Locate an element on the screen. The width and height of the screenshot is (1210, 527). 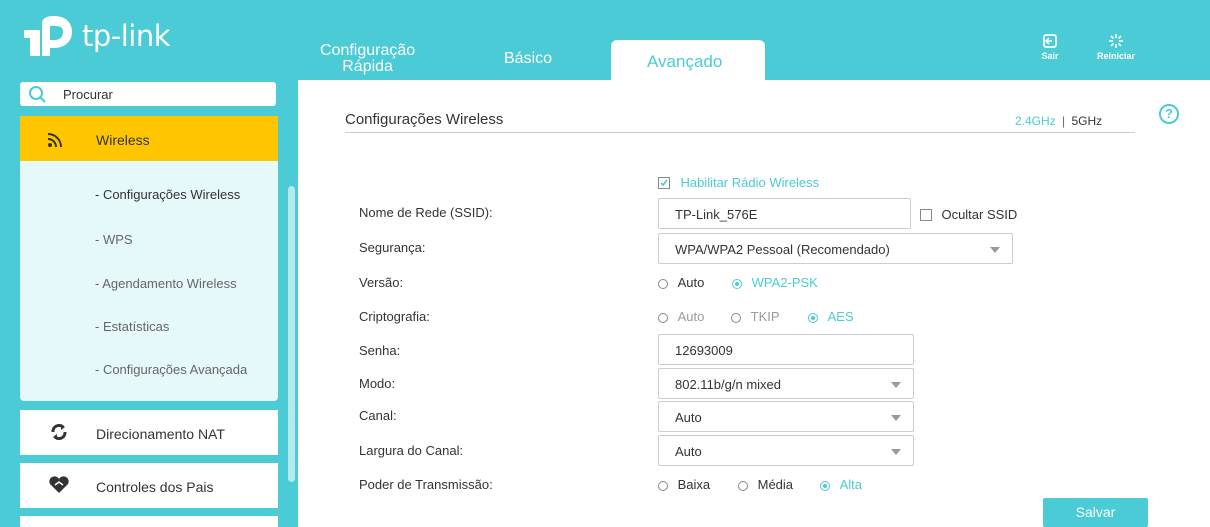
checkbox-checked-icon is located at coordinates (664, 182).